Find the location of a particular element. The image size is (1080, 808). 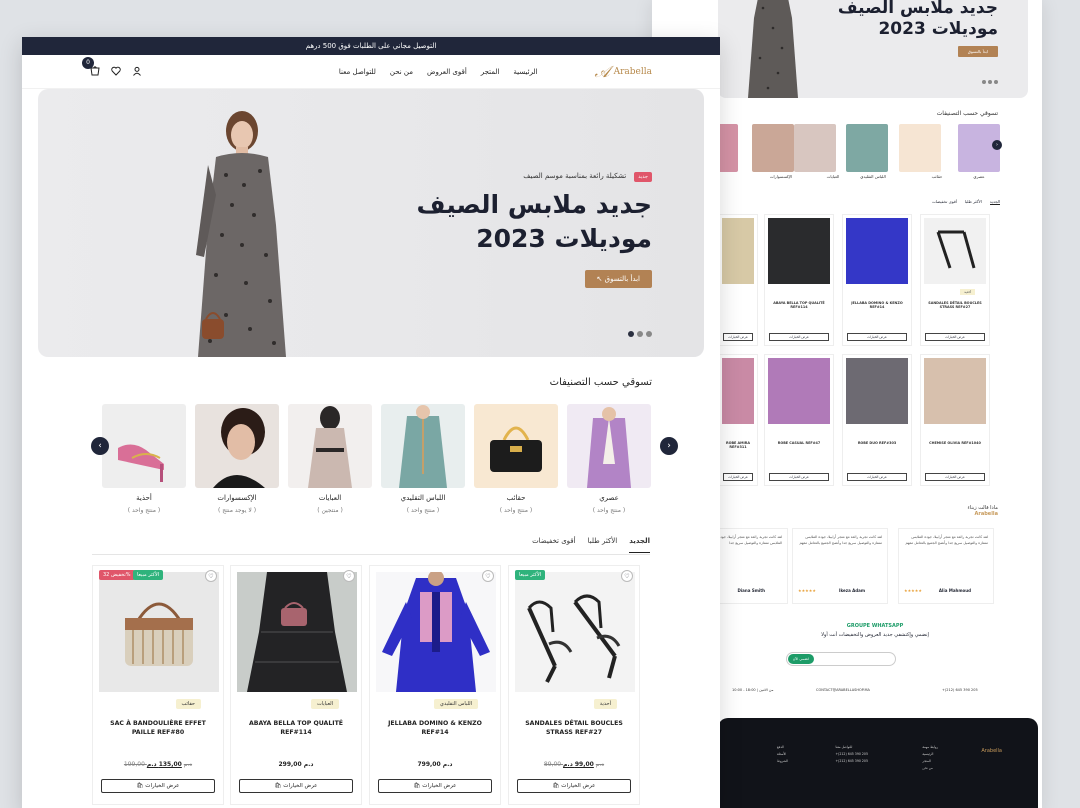

categories-section-title: تسوقي حسب التصنيفات is located at coordinates (600, 382).